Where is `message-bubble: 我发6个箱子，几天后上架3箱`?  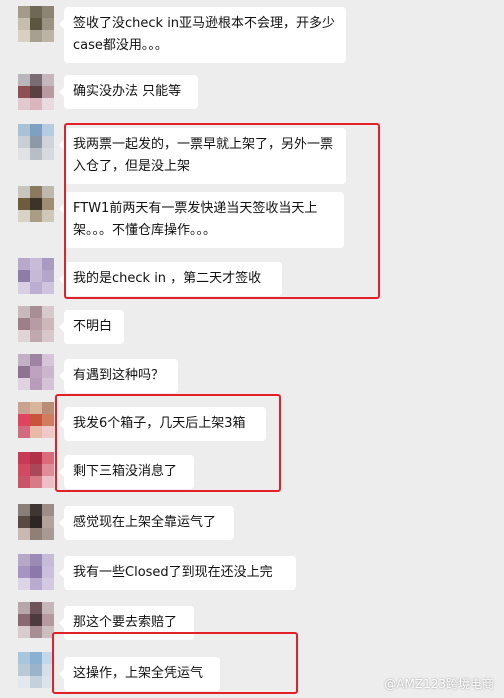 message-bubble: 我发6个箱子，几天后上架3箱 is located at coordinates (162, 424).